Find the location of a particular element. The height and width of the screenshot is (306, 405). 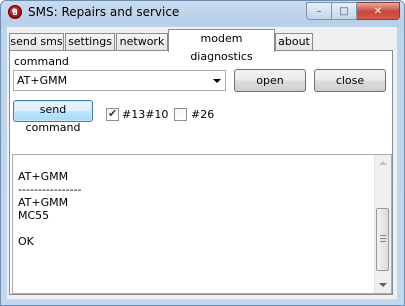

minimize-icon: – is located at coordinates (319, 11).